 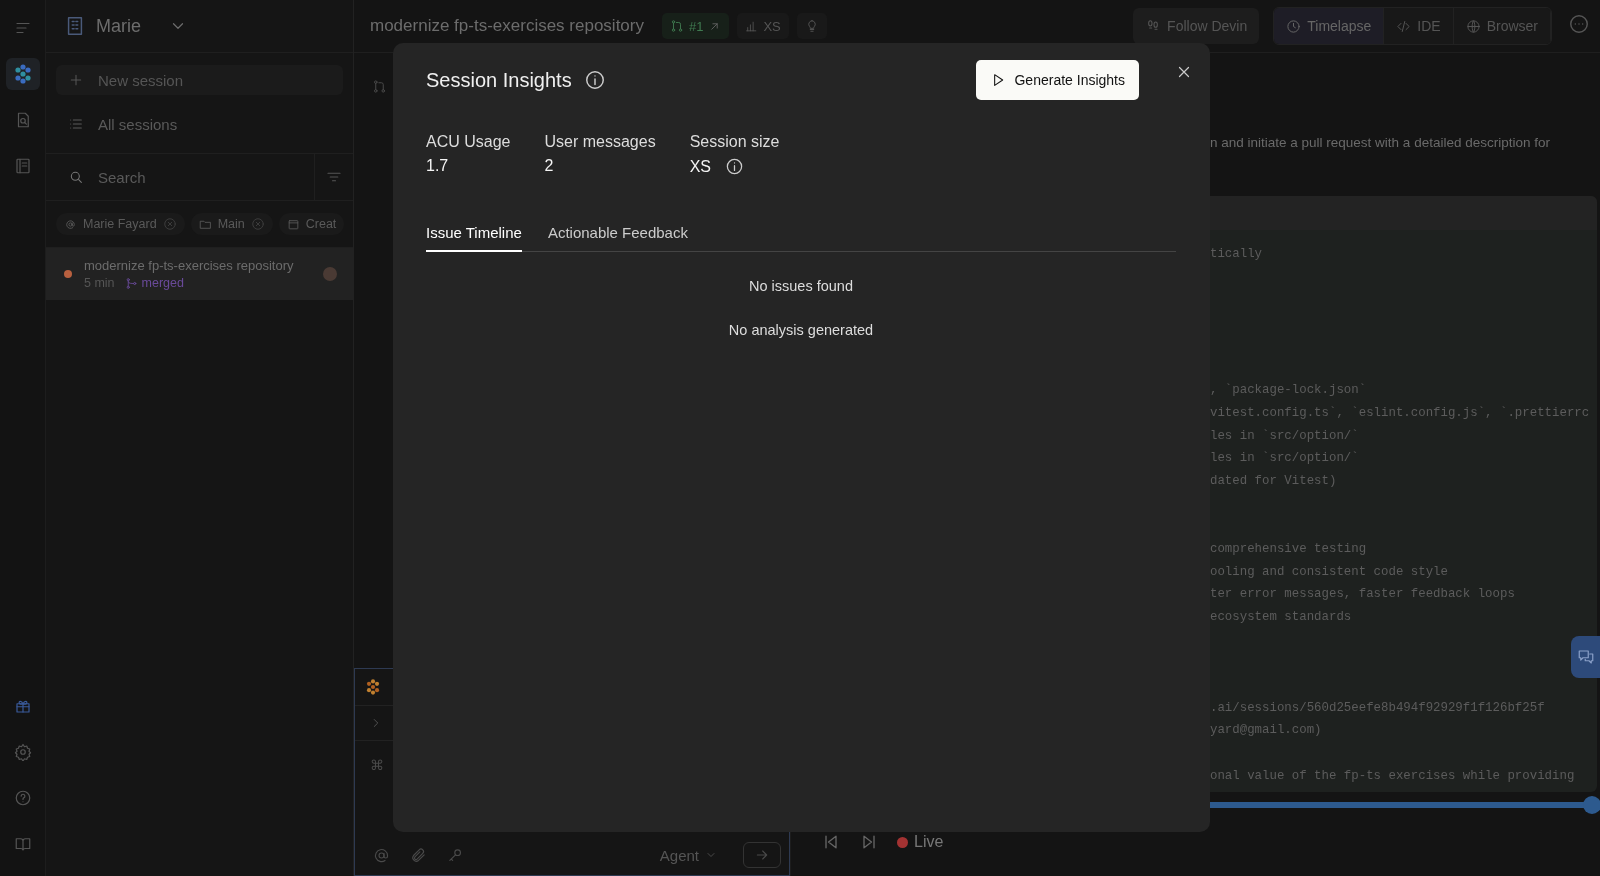 What do you see at coordinates (1362, 594) in the screenshot?
I see `code-line: ter error messages, faster feedback loops` at bounding box center [1362, 594].